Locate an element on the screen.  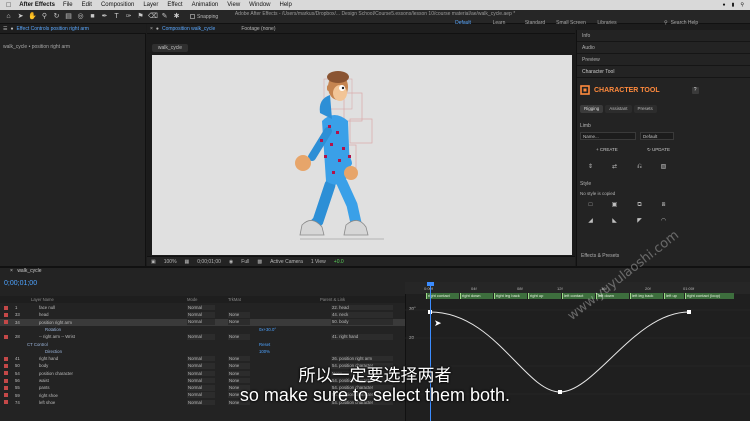
camera-select: Active Camera is located at coordinates (286, 262).